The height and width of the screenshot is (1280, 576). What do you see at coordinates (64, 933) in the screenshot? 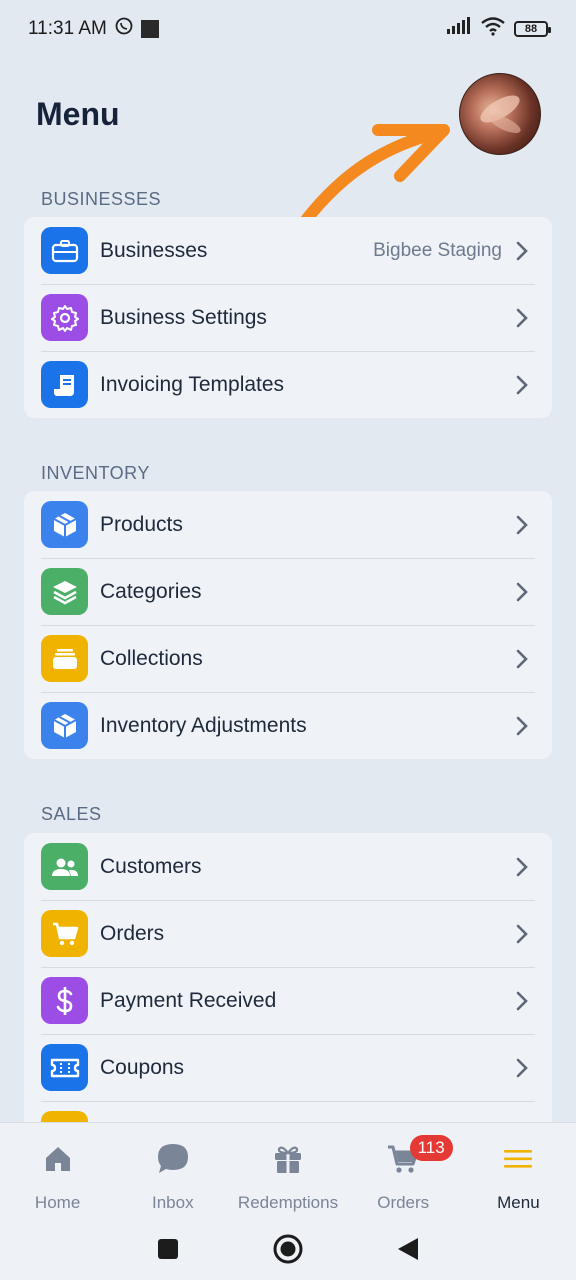
I see `cart-icon` at bounding box center [64, 933].